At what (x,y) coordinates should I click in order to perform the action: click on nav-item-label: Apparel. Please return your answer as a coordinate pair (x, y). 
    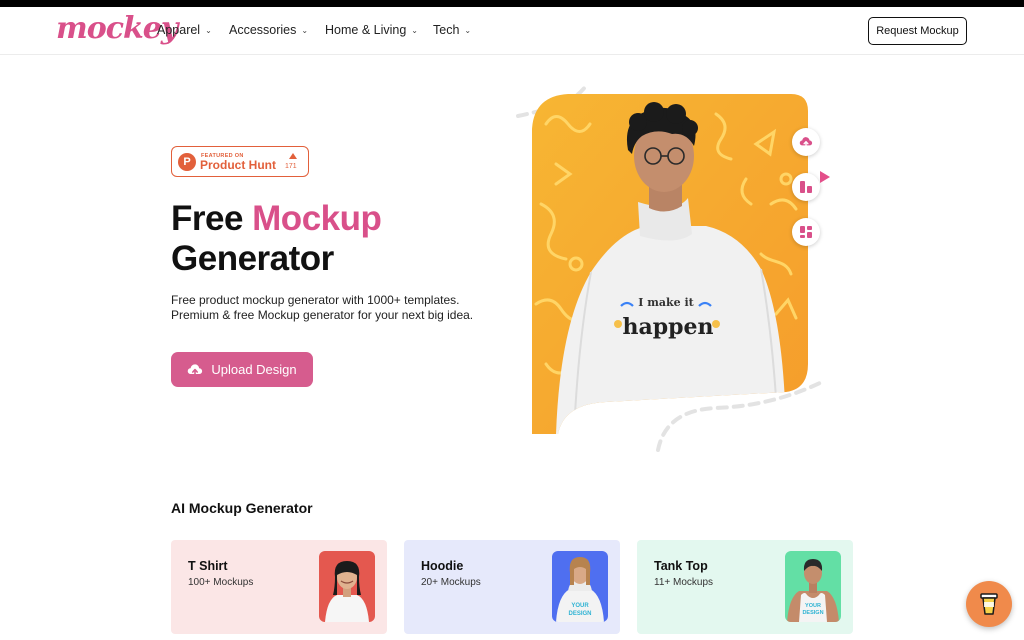
    Looking at the image, I should click on (179, 30).